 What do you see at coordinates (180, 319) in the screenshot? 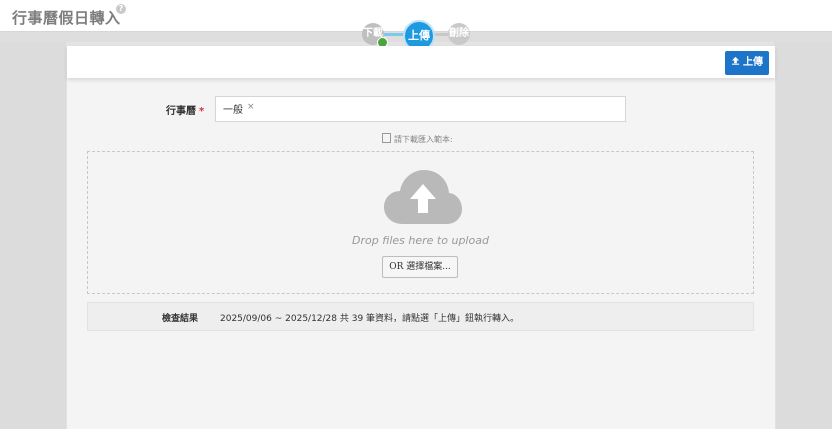
I see `check-result-label: 檢查結果` at bounding box center [180, 319].